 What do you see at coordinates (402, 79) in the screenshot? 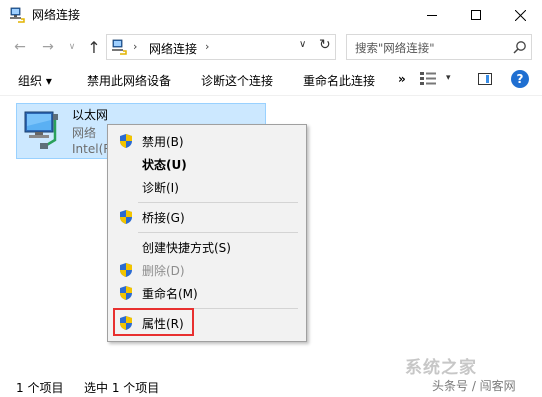
I see `more-commands-button: »` at bounding box center [402, 79].